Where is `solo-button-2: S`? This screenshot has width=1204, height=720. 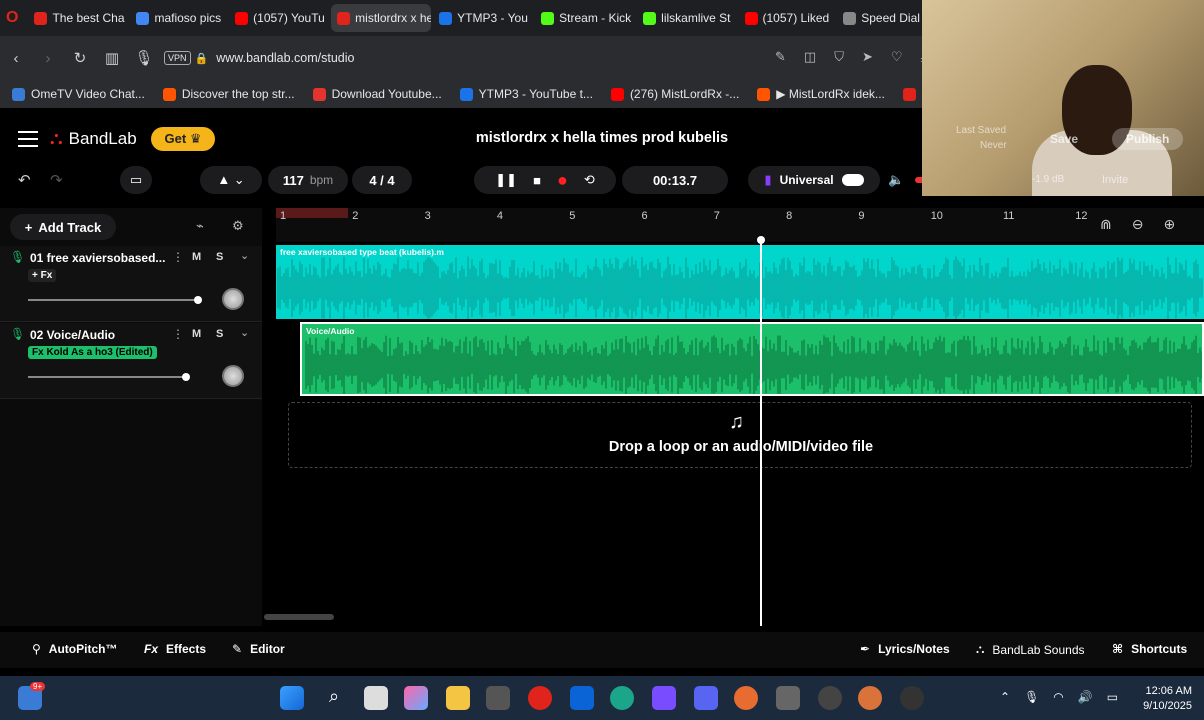 solo-button-2: S is located at coordinates (219, 334).